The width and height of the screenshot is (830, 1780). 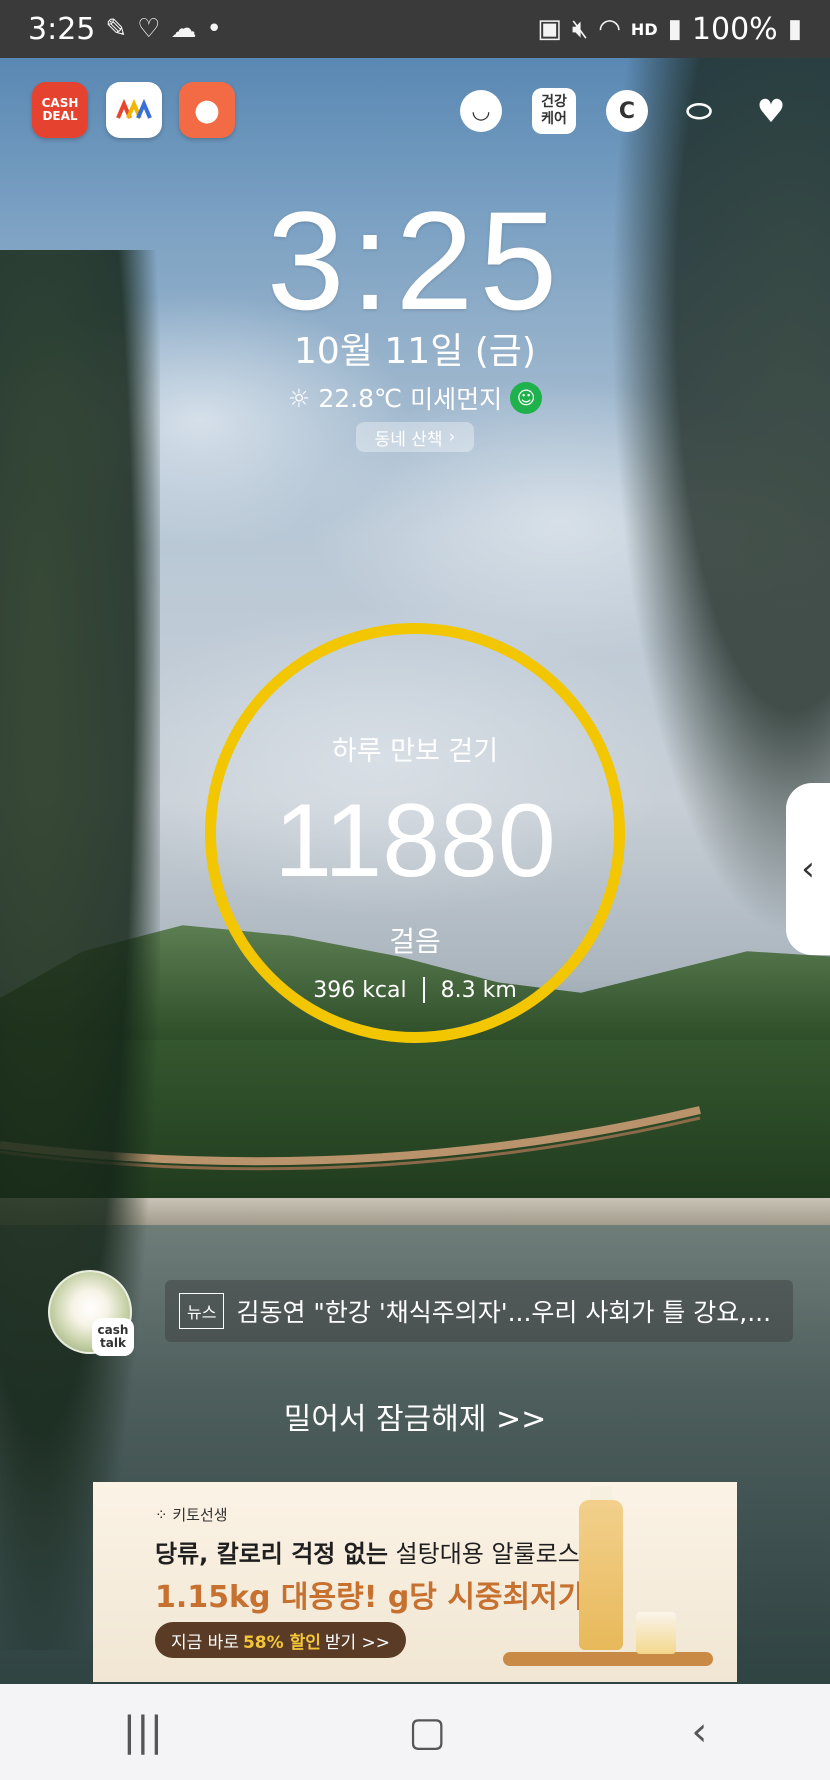 What do you see at coordinates (116, 29) in the screenshot?
I see `notification-pen-icon: ✎` at bounding box center [116, 29].